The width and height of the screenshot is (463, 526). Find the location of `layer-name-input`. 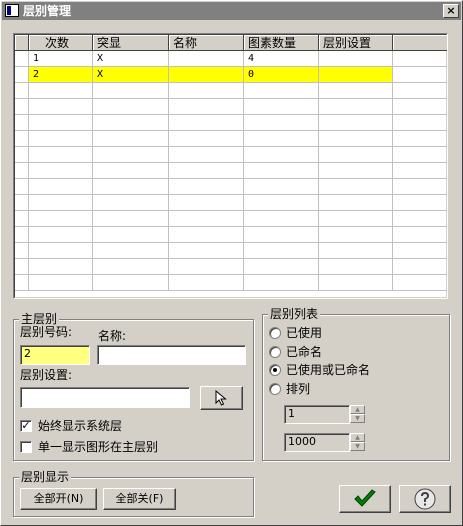

layer-name-input is located at coordinates (171, 355).